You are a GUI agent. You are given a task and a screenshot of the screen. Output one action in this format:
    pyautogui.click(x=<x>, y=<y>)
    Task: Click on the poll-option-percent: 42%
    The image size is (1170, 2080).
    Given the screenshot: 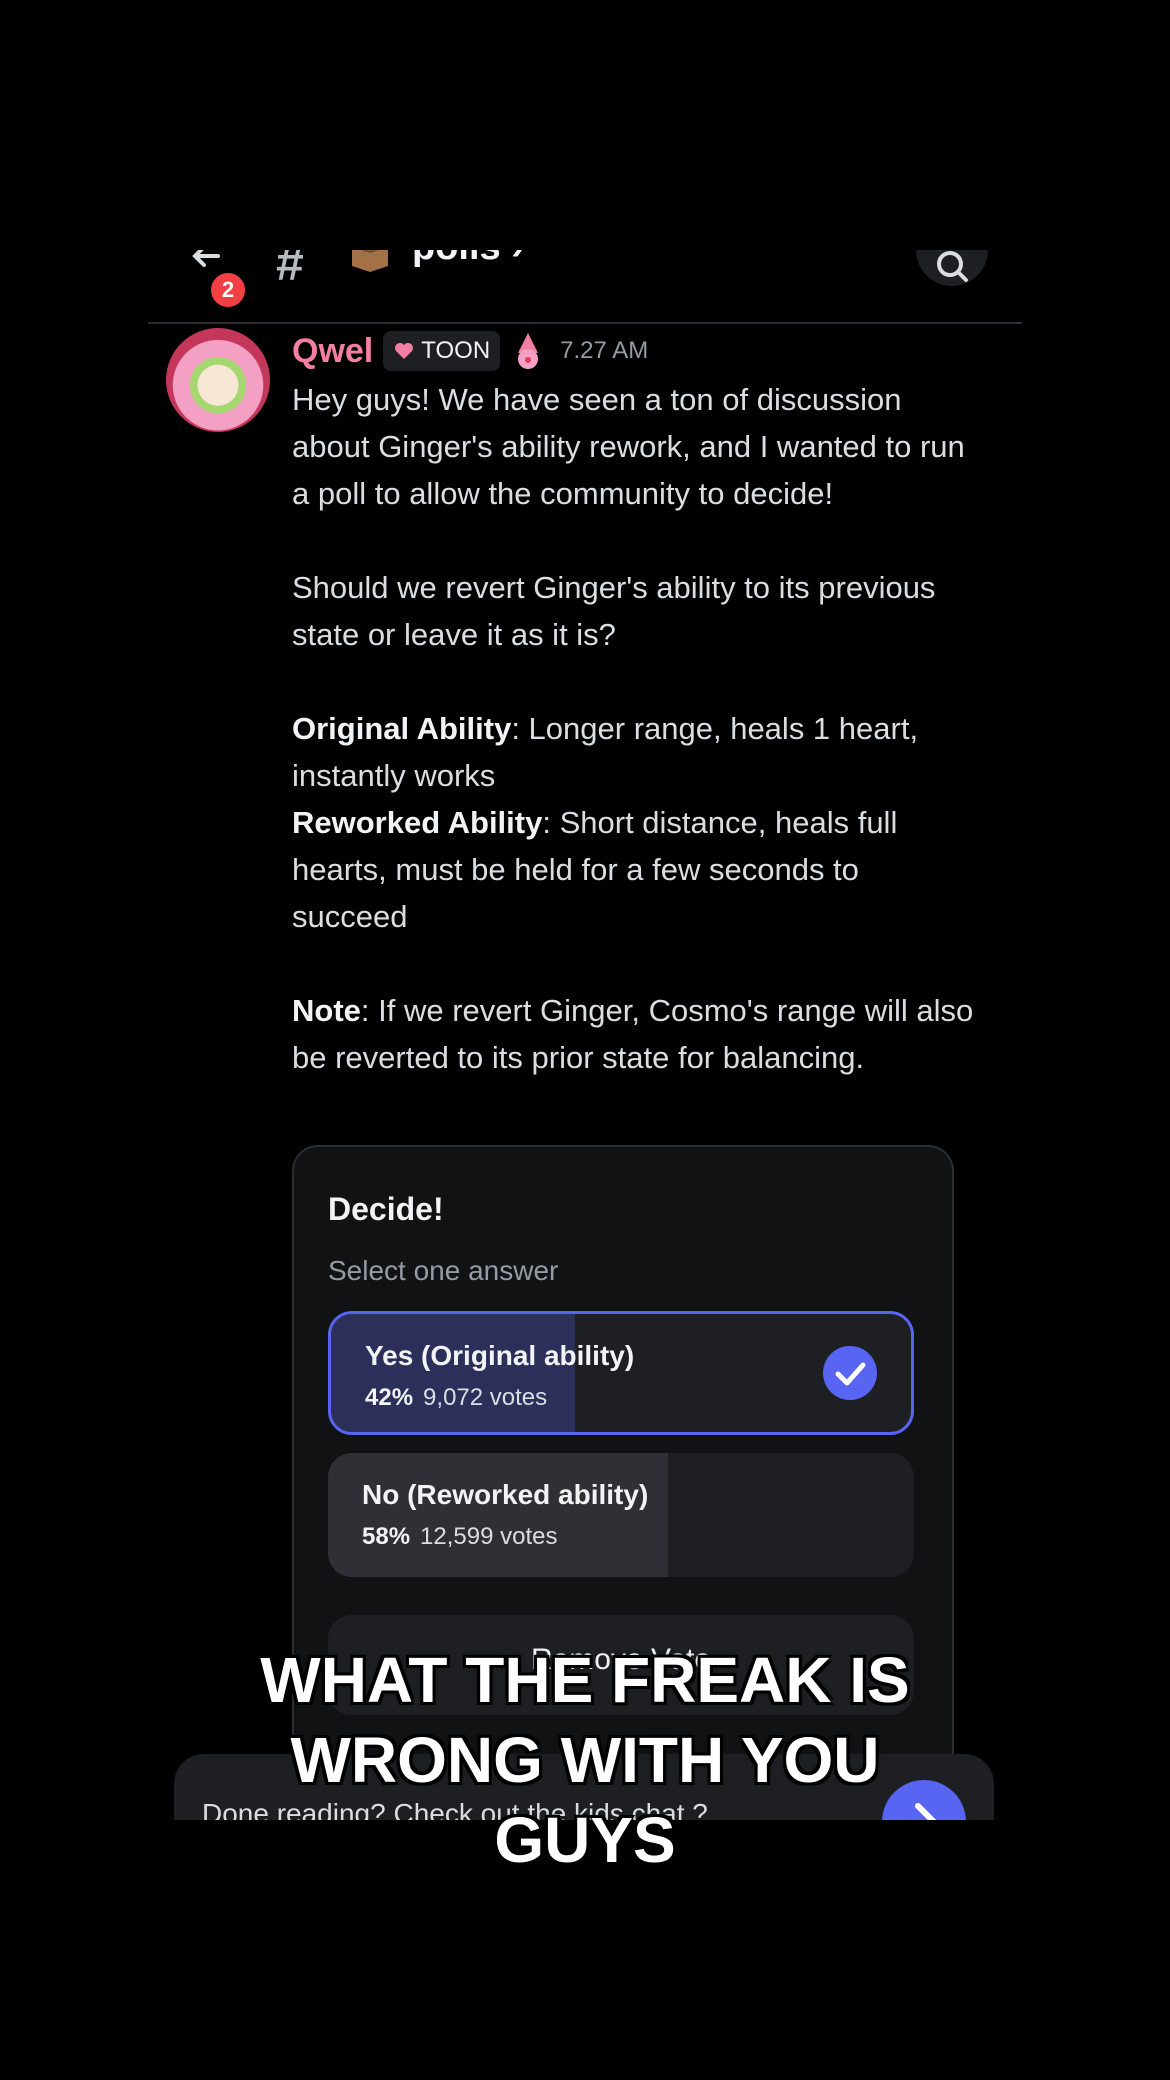 What is the action you would take?
    pyautogui.click(x=389, y=1397)
    